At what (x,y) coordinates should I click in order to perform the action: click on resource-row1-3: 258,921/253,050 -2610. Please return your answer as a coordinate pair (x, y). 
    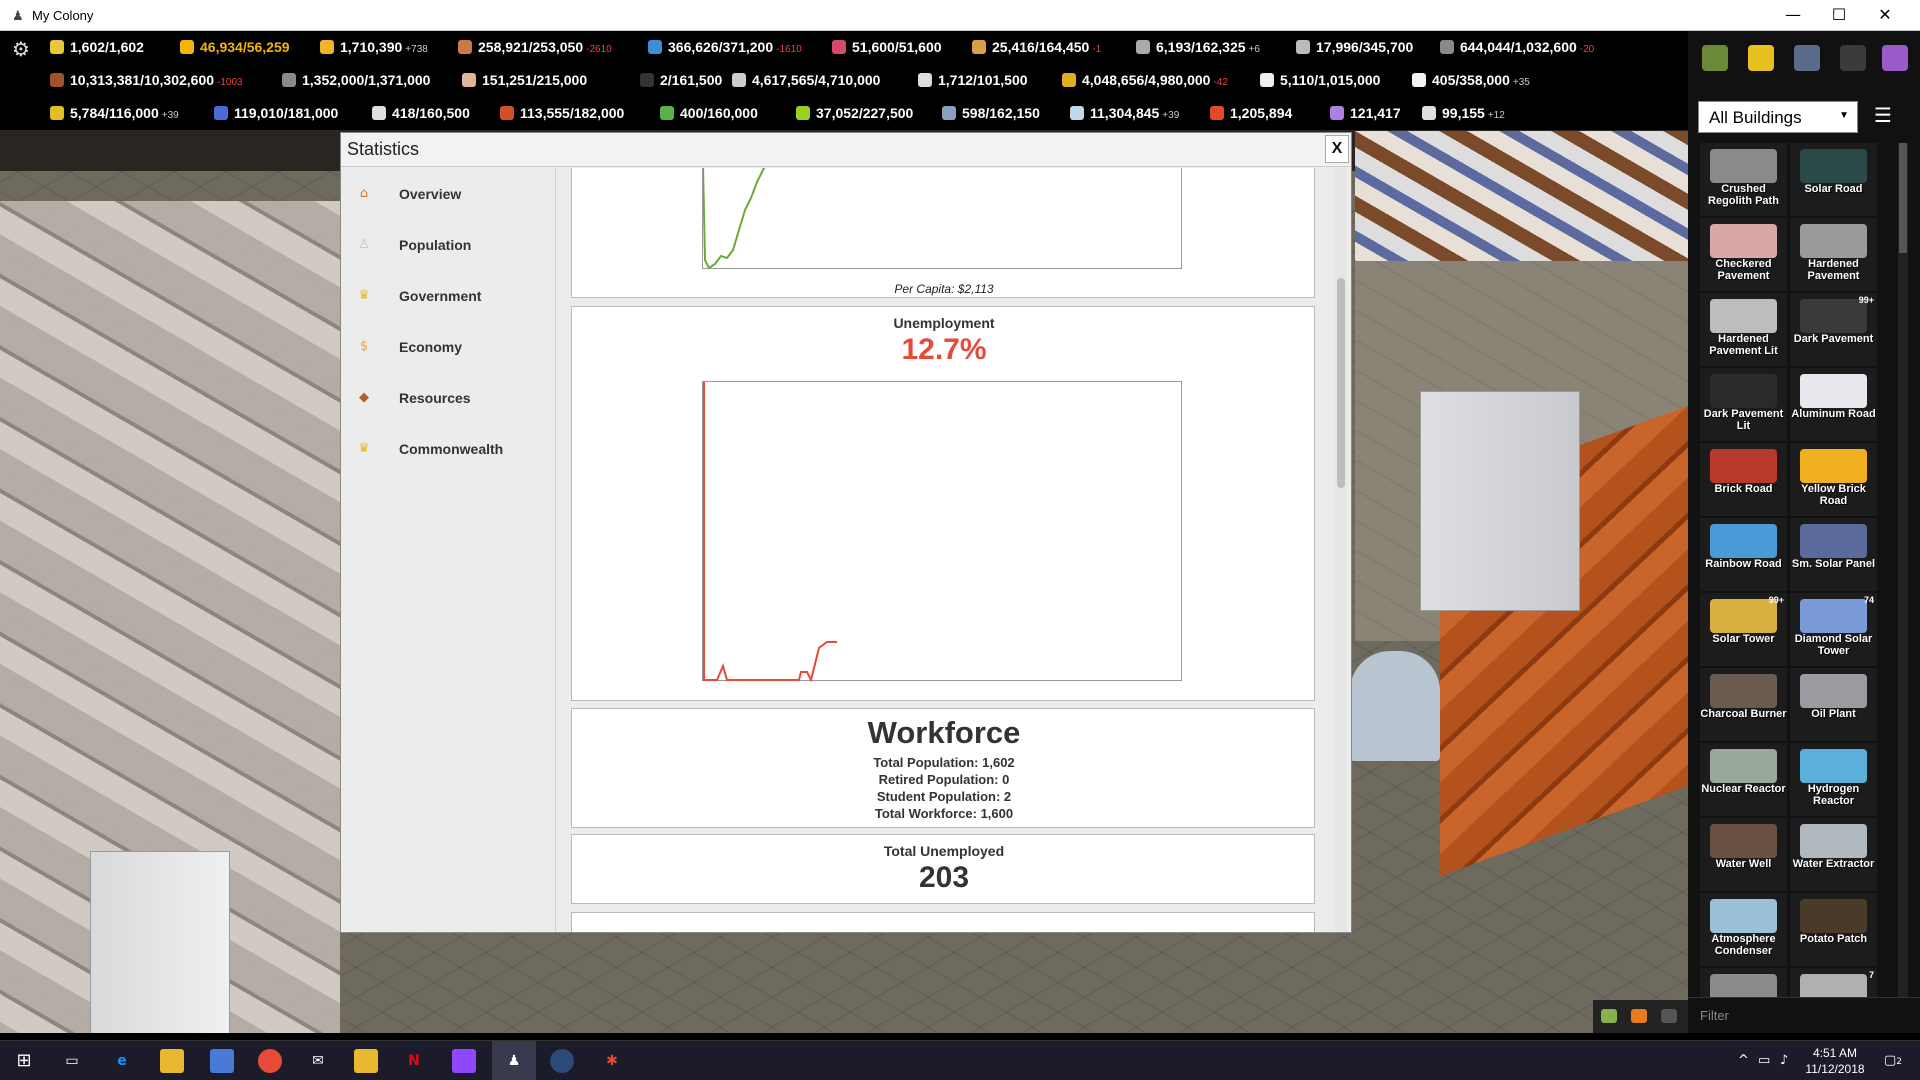
    Looking at the image, I should click on (535, 47).